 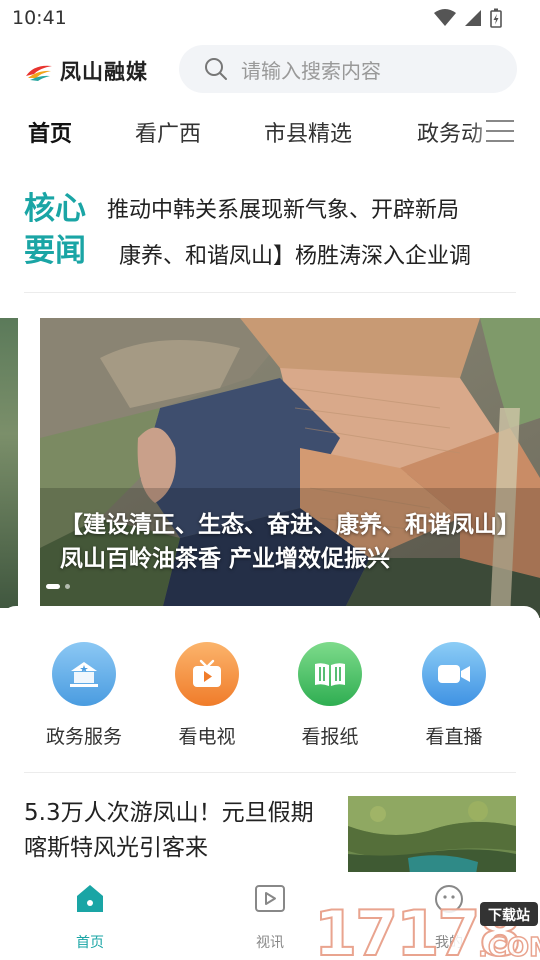 I want to click on nav-label: 视讯, so click(x=270, y=943).